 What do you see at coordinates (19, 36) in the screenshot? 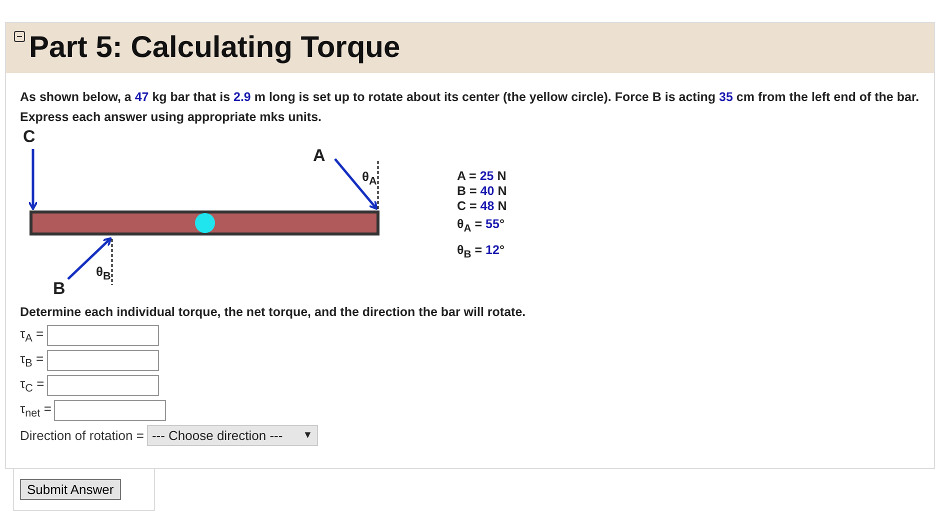
I see `collapse-icon` at bounding box center [19, 36].